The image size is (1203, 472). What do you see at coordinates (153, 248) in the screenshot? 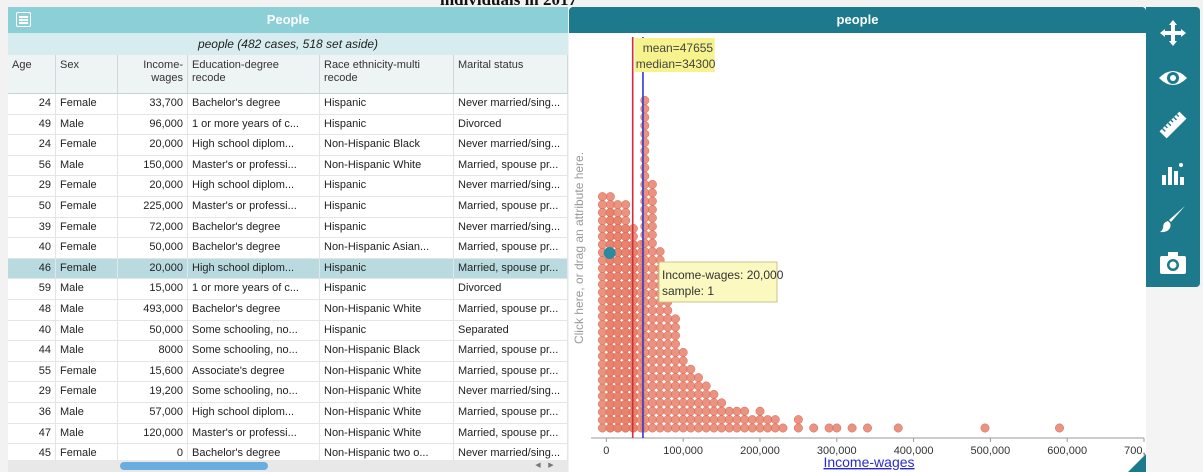
I see `table-cell: 50,000` at bounding box center [153, 248].